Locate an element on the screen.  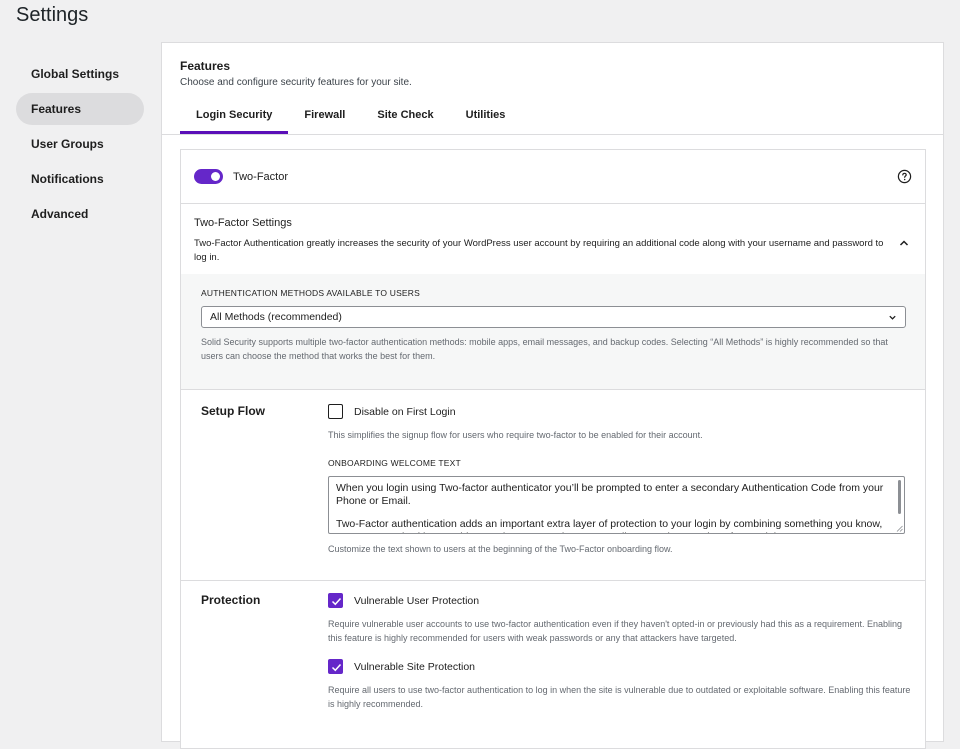
vulnerable-user-row: Vulnerable User Protection is located at coordinates (620, 600).